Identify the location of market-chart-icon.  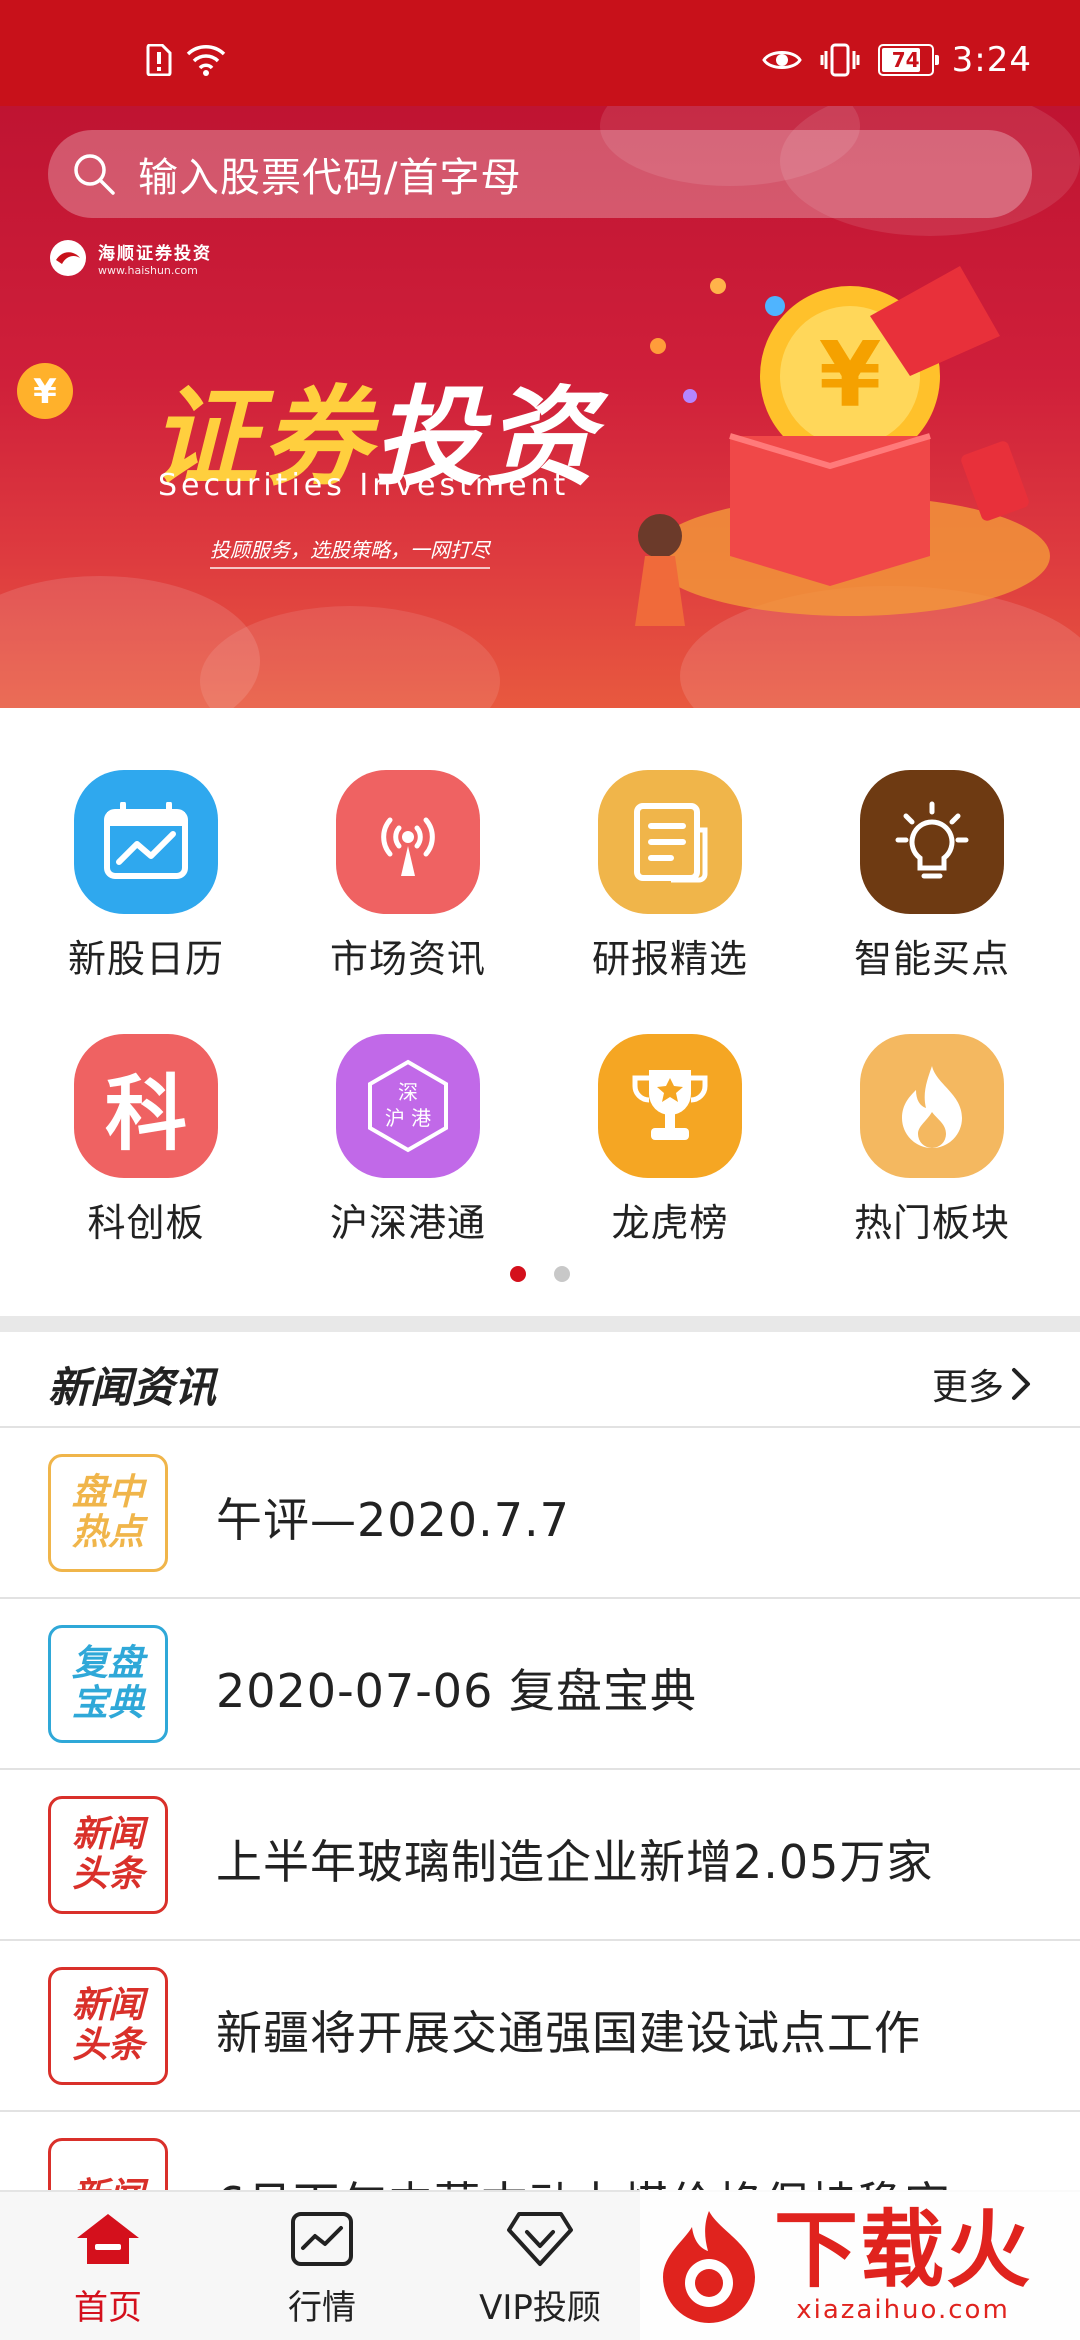
(322, 2239).